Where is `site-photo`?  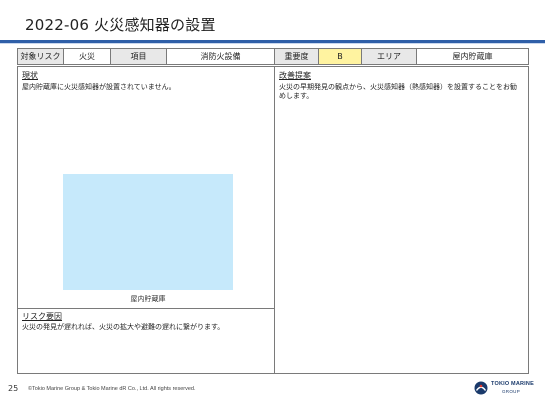
site-photo is located at coordinates (148, 232).